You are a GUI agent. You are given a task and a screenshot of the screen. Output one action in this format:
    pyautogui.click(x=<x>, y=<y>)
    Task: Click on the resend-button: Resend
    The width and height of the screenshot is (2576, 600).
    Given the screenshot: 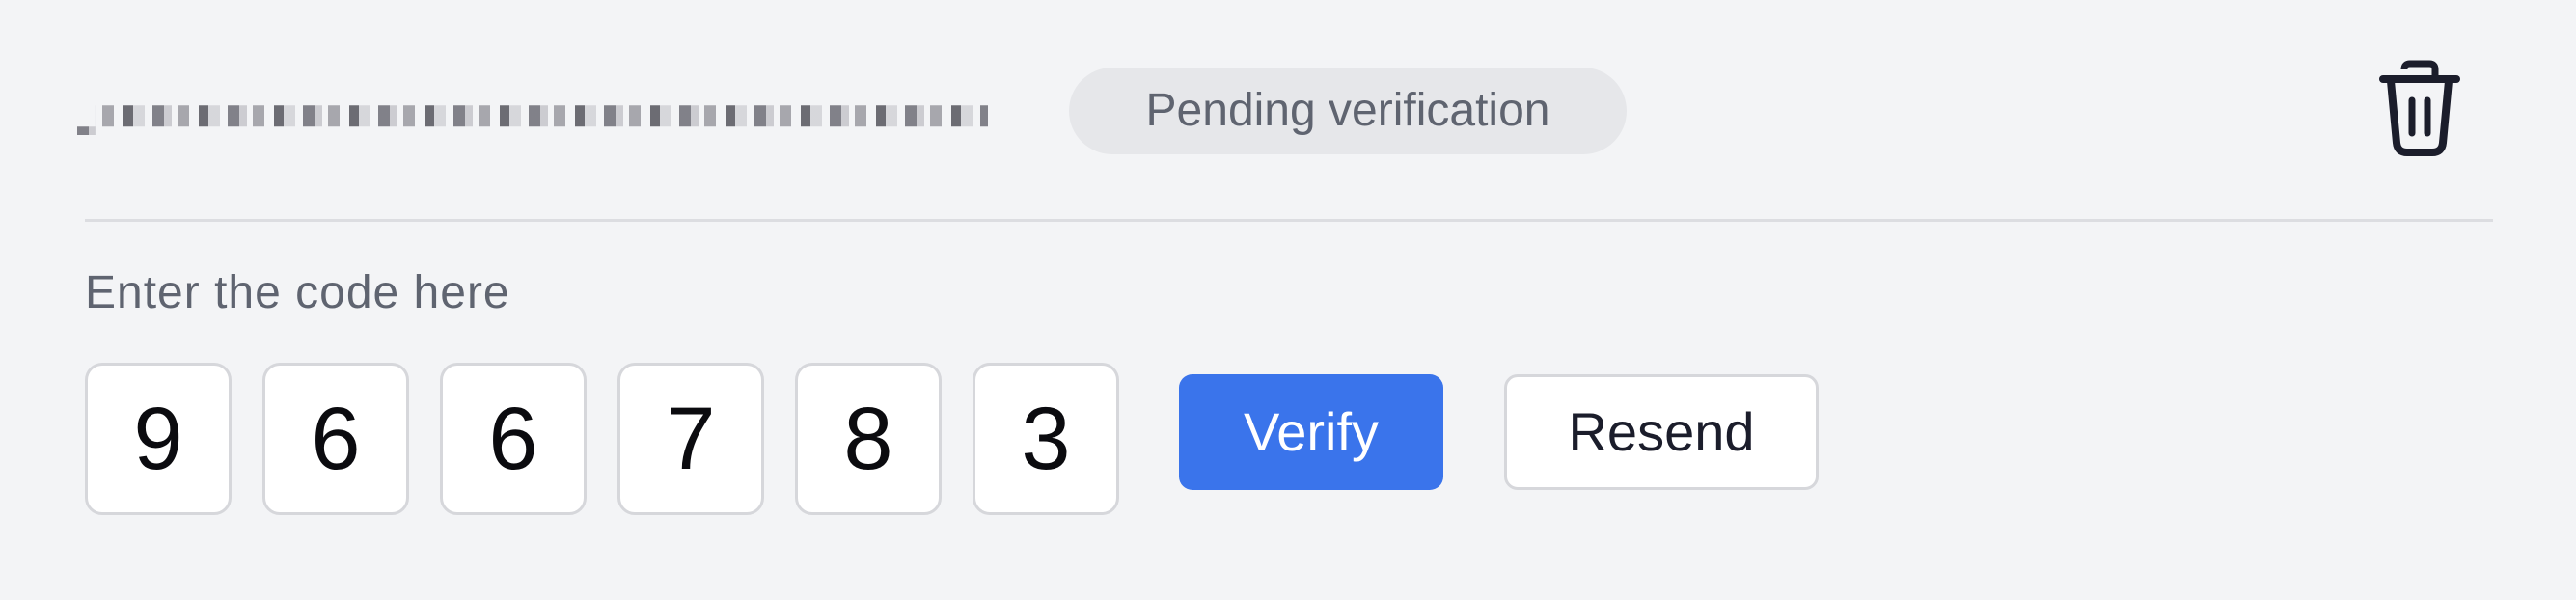 What is the action you would take?
    pyautogui.click(x=1662, y=432)
    